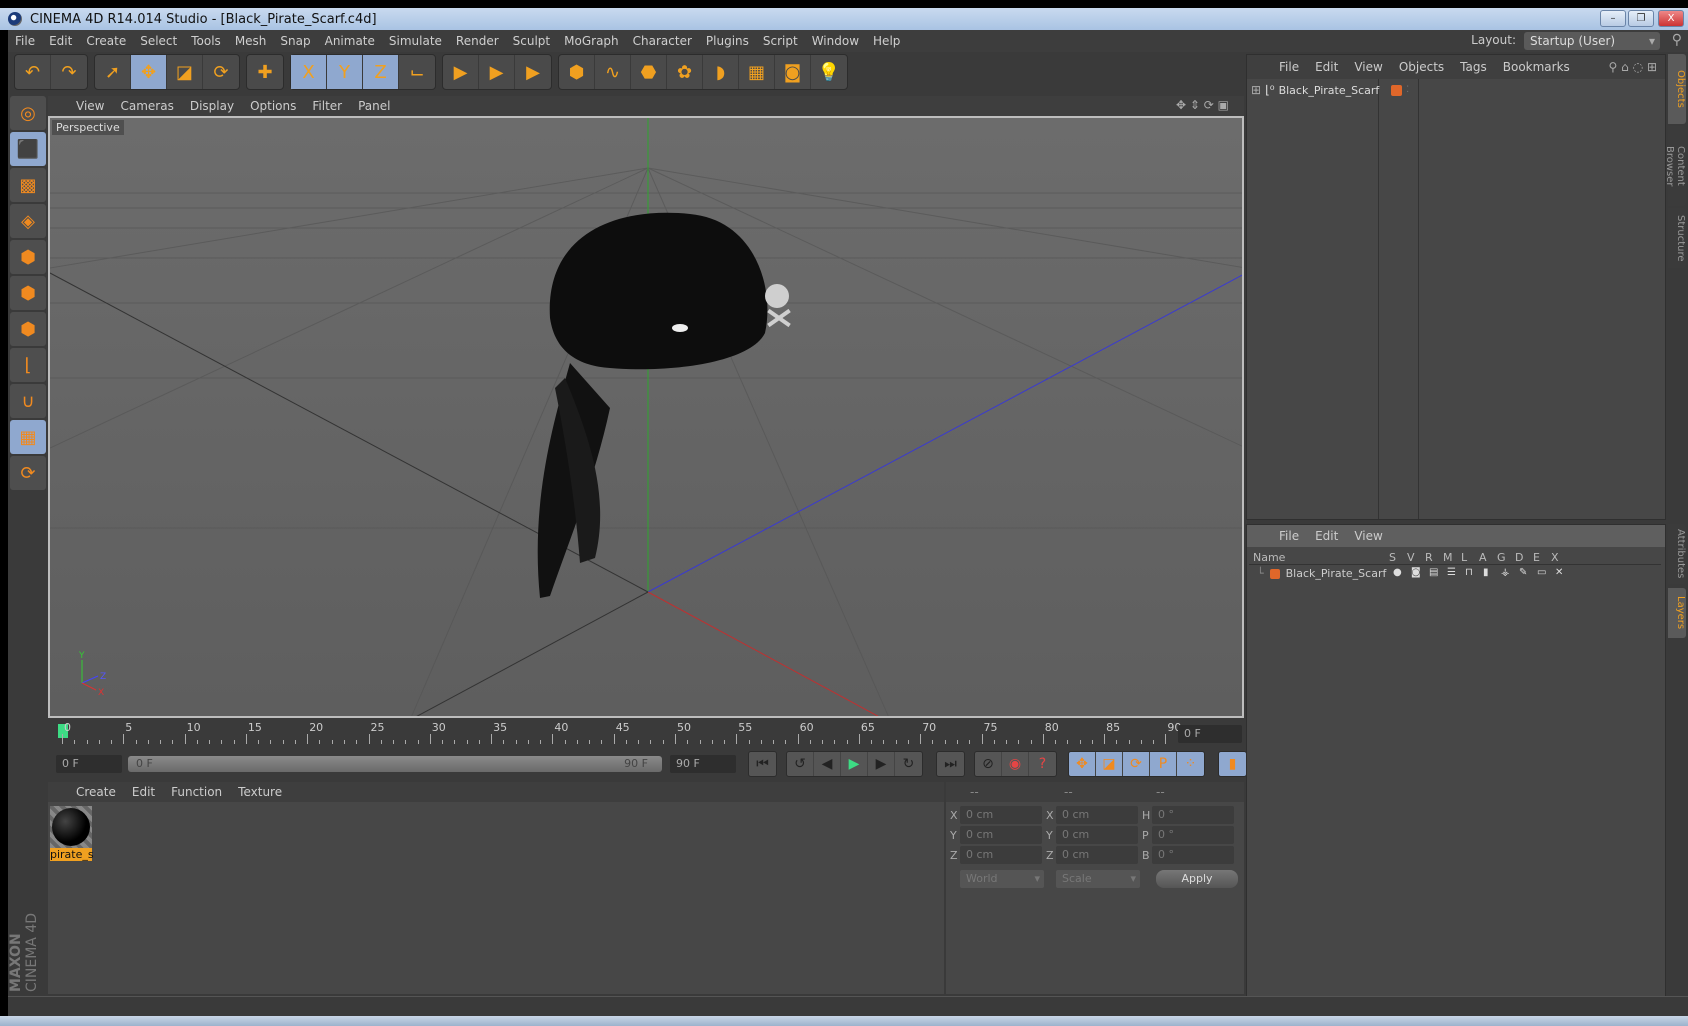 This screenshot has height=1026, width=1688. Describe the element at coordinates (158, 41) in the screenshot. I see `menu-select: Select` at that location.